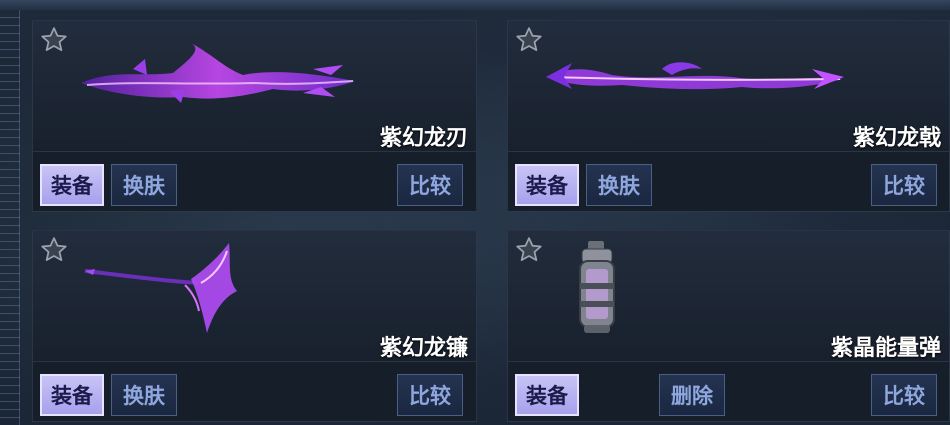 The height and width of the screenshot is (425, 950). I want to click on item-name: 紫幻龙镰, so click(423, 348).